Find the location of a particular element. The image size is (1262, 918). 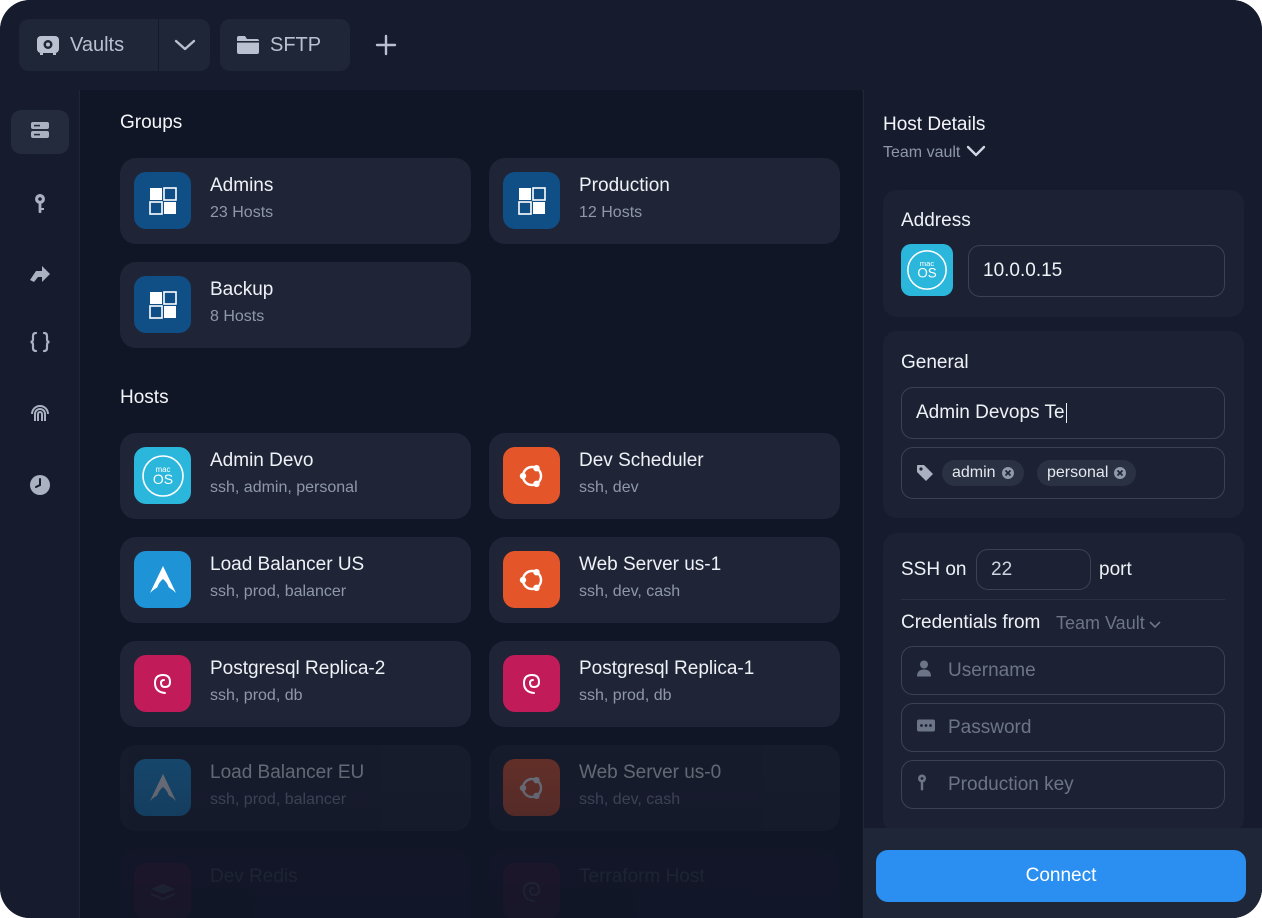

general-section: General Admin Devops Te admin personal is located at coordinates (1063, 424).